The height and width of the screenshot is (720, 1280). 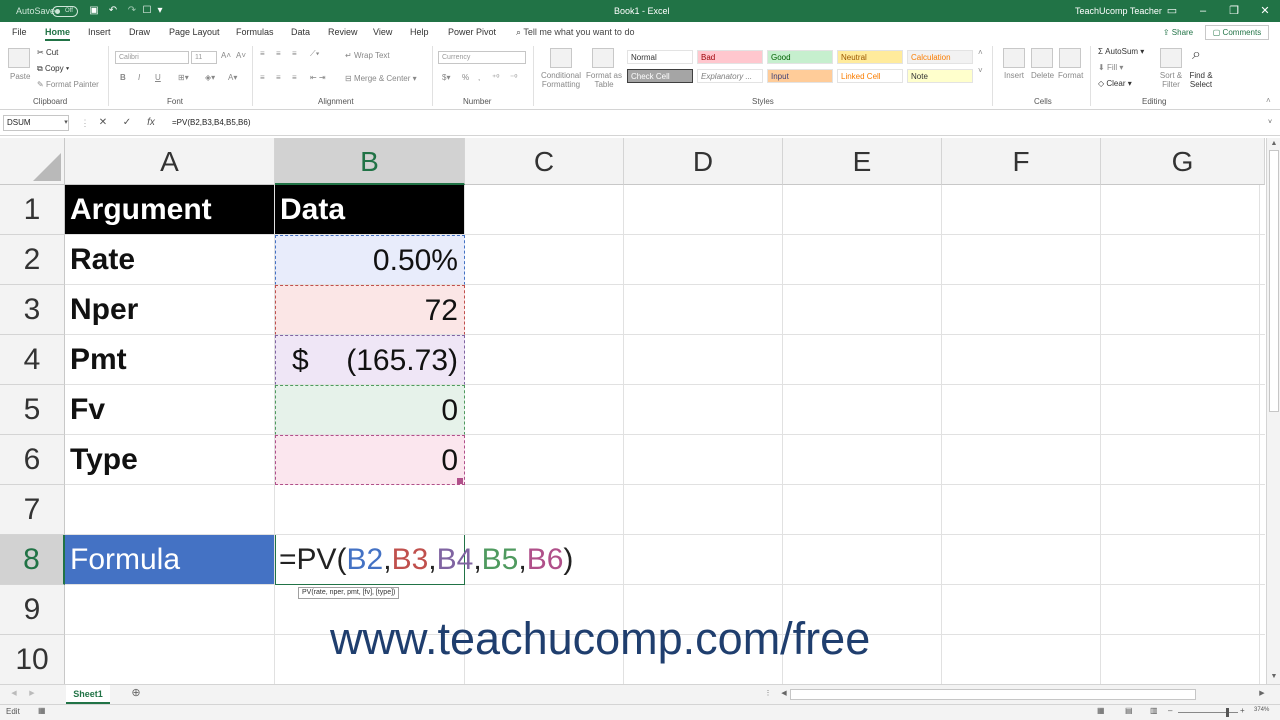 I want to click on macro-record-icon: ▦, so click(x=42, y=710).